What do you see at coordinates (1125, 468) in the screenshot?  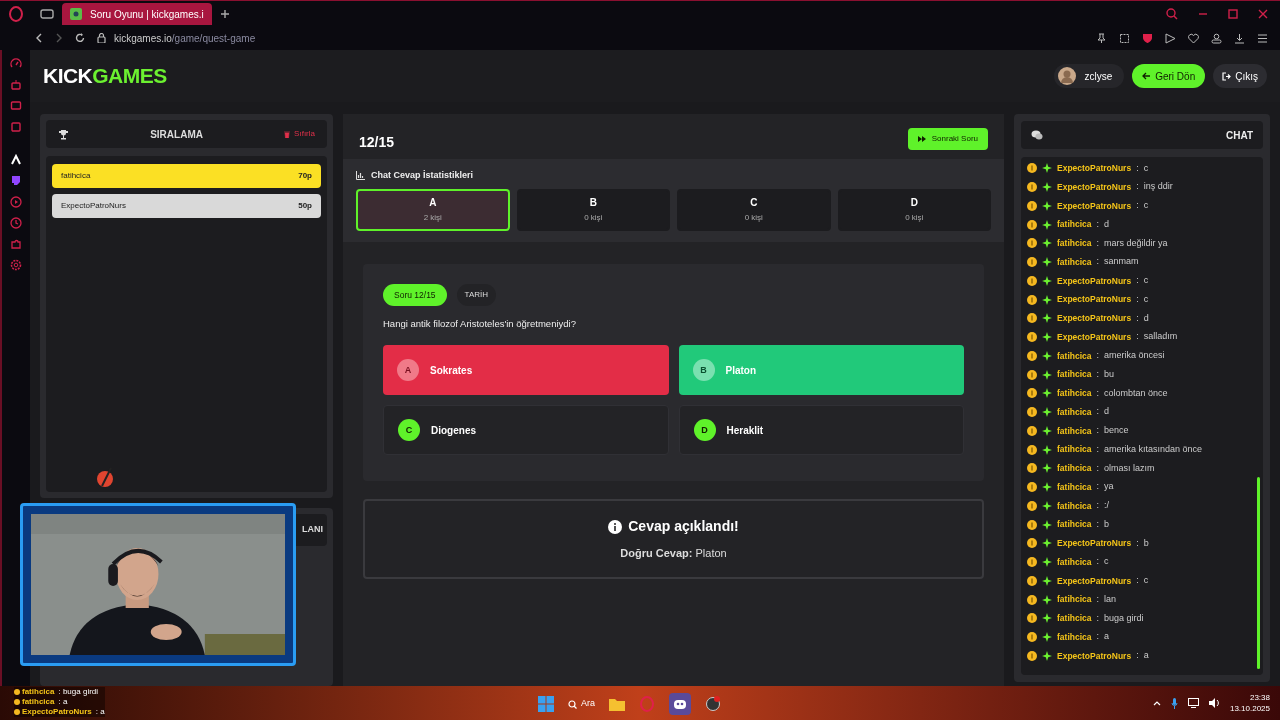 I see `chat-message: : olması lazım` at bounding box center [1125, 468].